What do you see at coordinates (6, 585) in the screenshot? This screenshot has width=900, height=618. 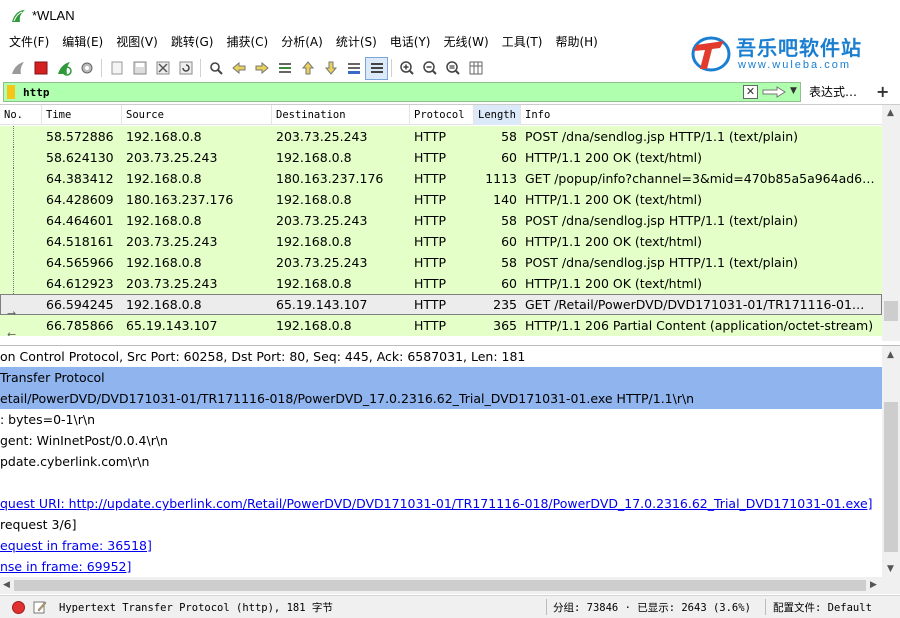 I see `scroll-left-icon: ◀` at bounding box center [6, 585].